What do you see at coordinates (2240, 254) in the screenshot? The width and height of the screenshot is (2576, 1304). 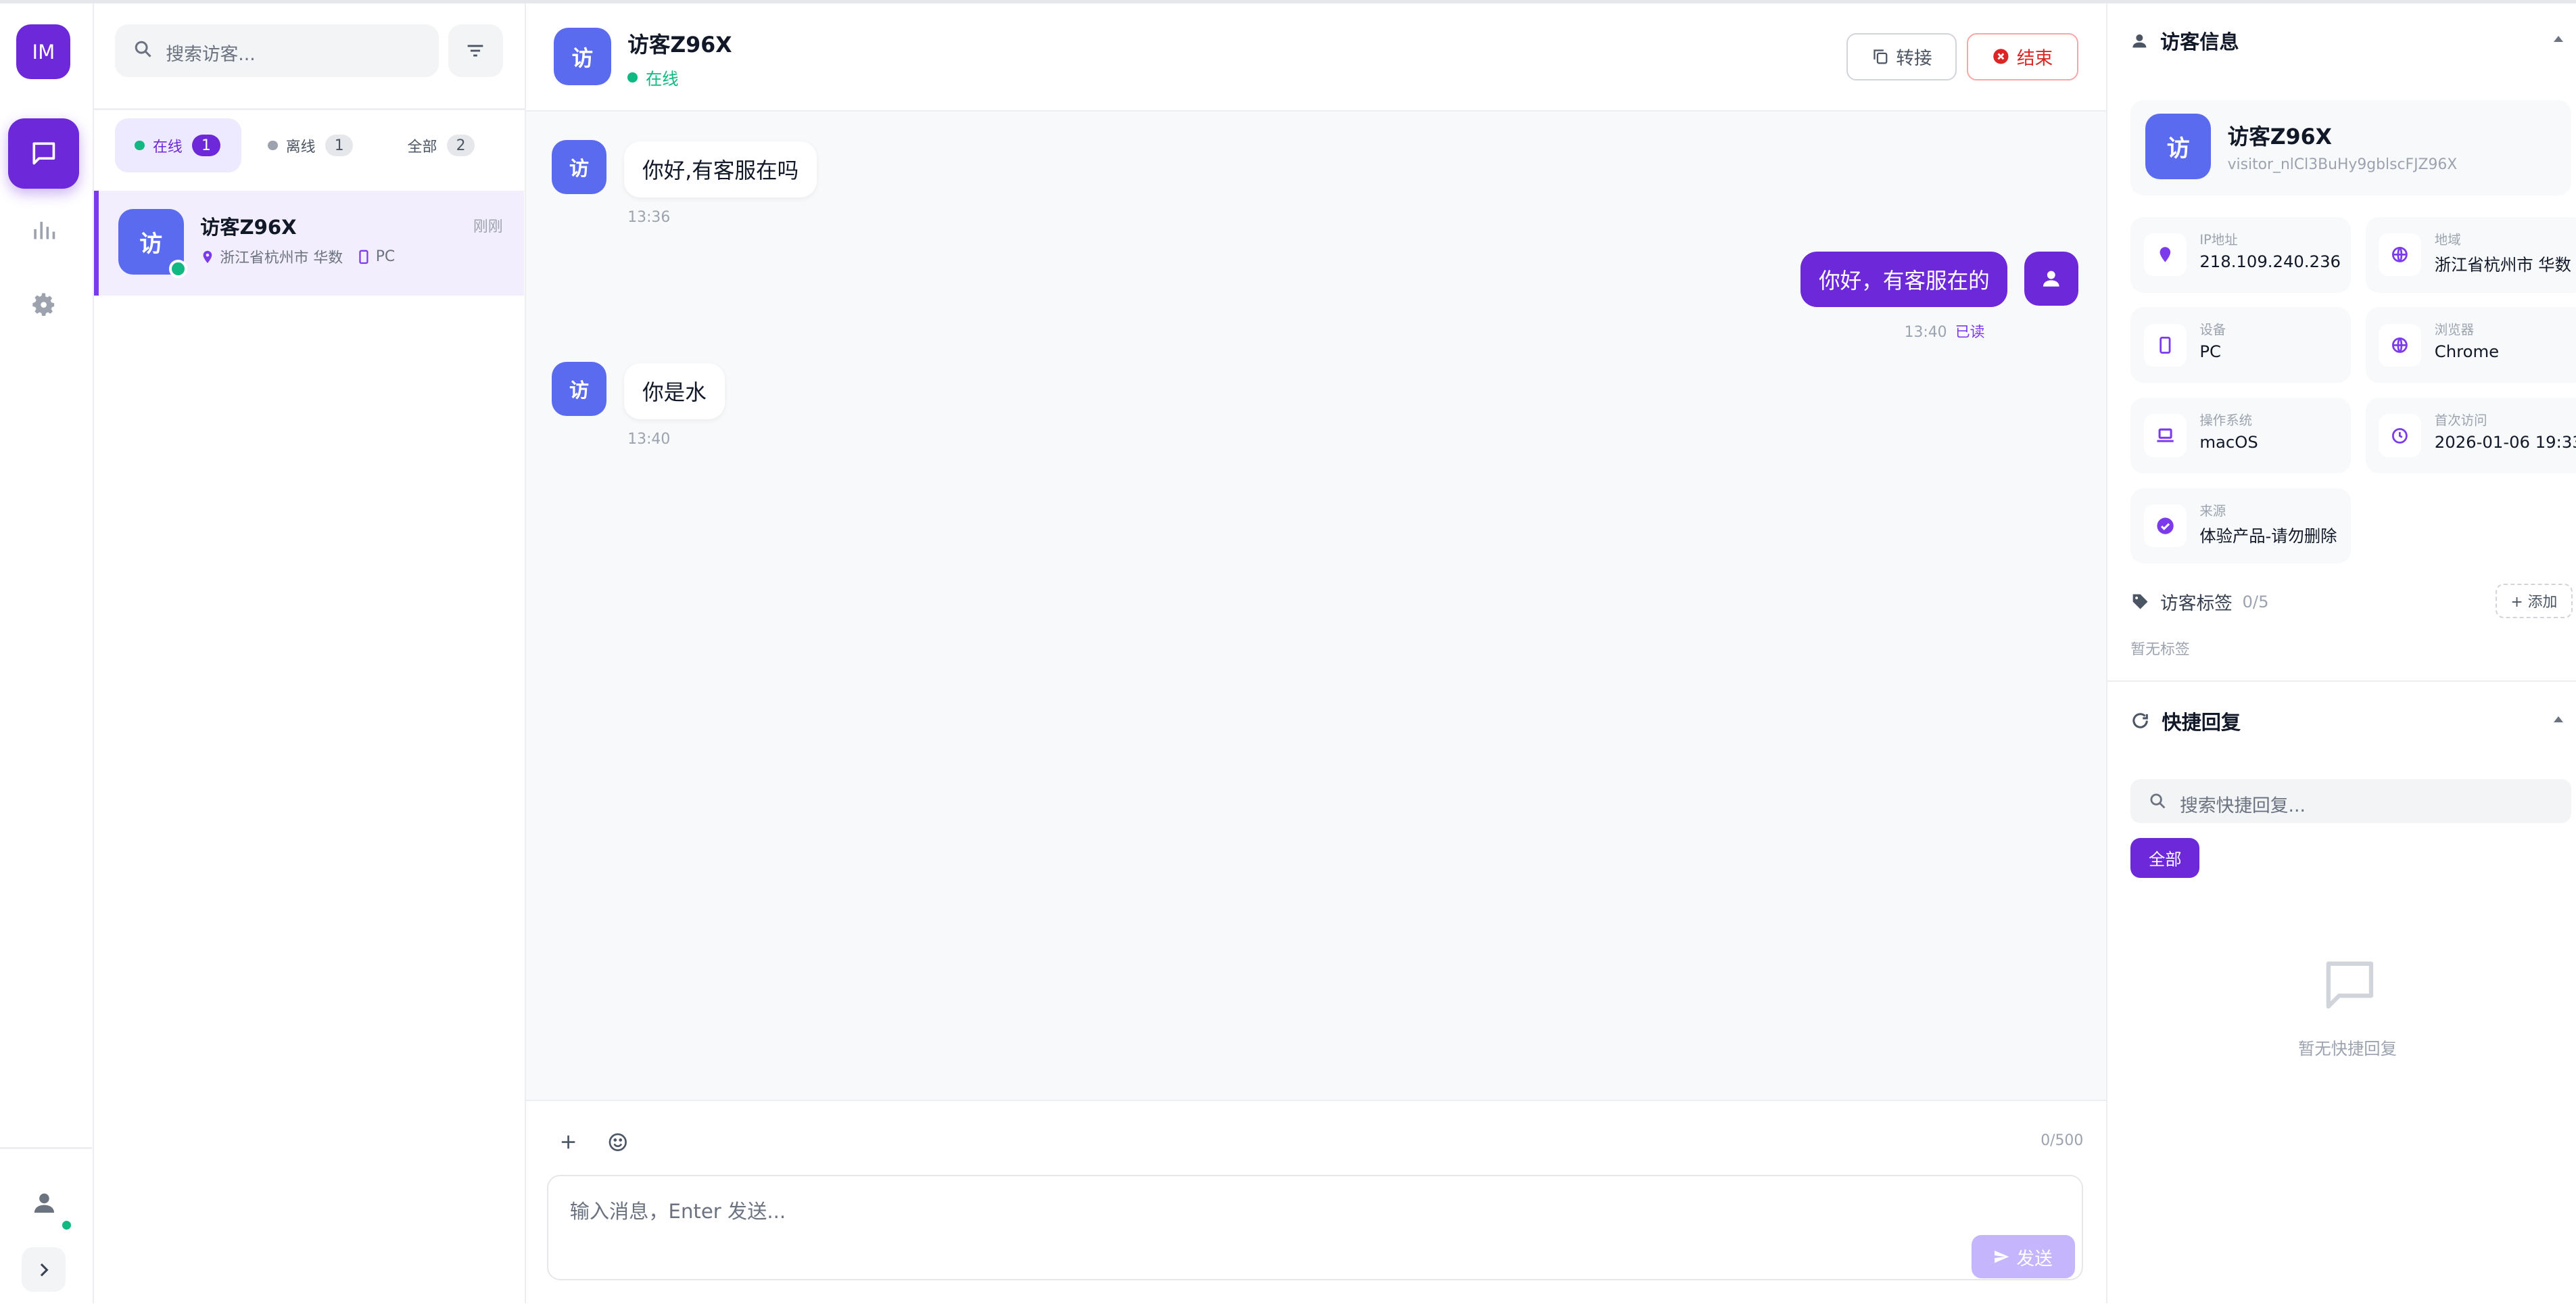 I see `info-field-ip: IP地址 218.109.240.236` at bounding box center [2240, 254].